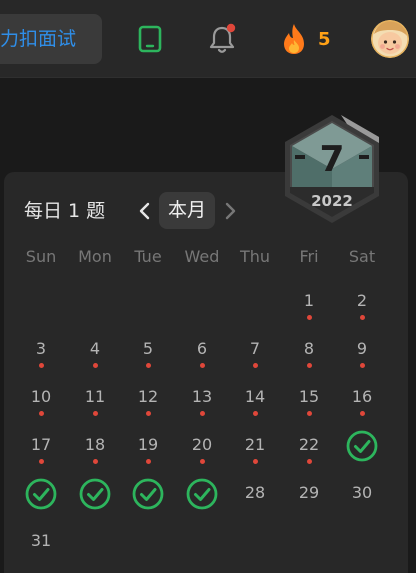 This screenshot has height=573, width=416. I want to click on day-number: 1, so click(309, 300).